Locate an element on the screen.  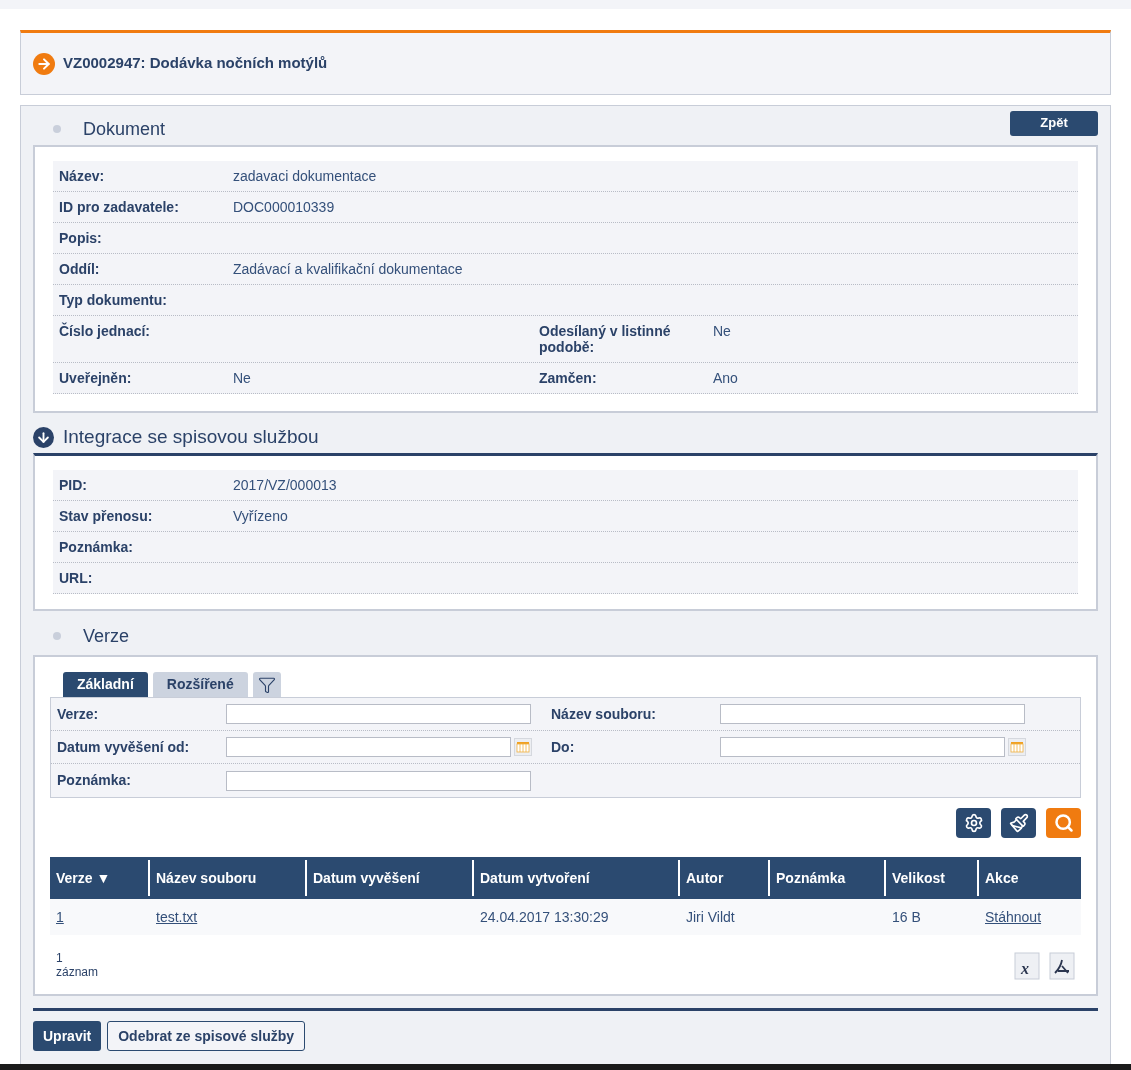
filter-icon is located at coordinates (266, 684).